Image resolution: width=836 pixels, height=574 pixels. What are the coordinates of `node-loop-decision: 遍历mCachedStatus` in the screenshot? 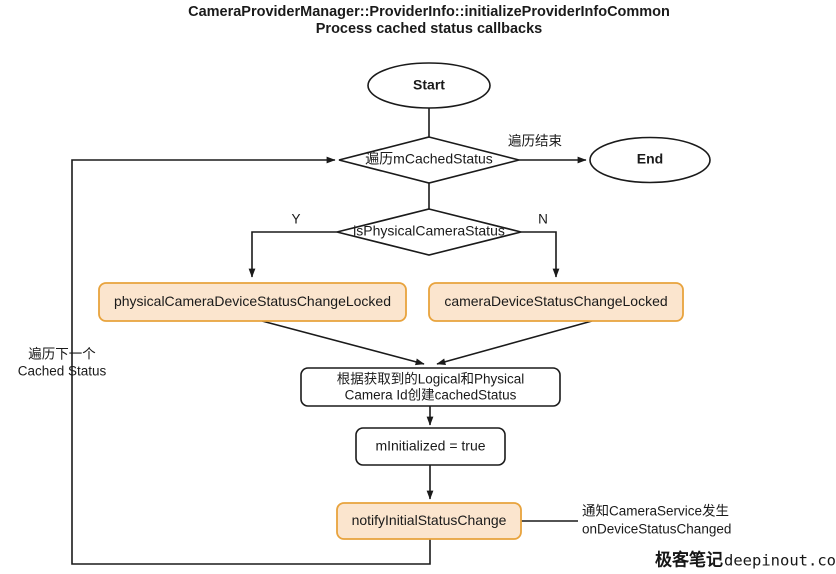 It's located at (429, 160).